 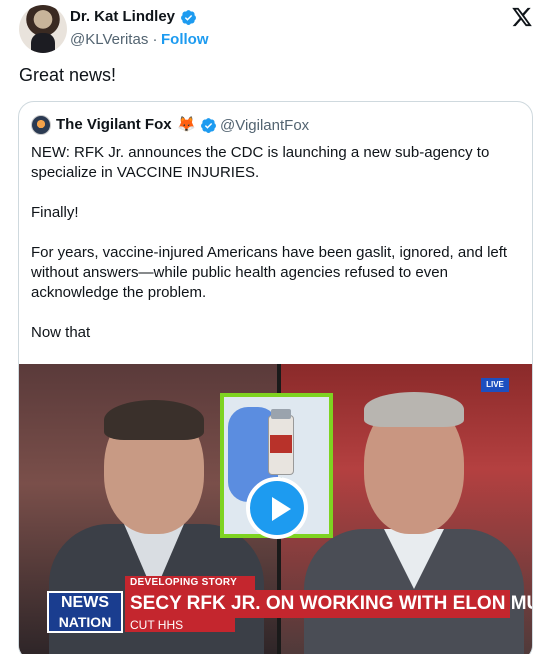 I want to click on author-handle: @KLVeritas ·, so click(x=114, y=39).